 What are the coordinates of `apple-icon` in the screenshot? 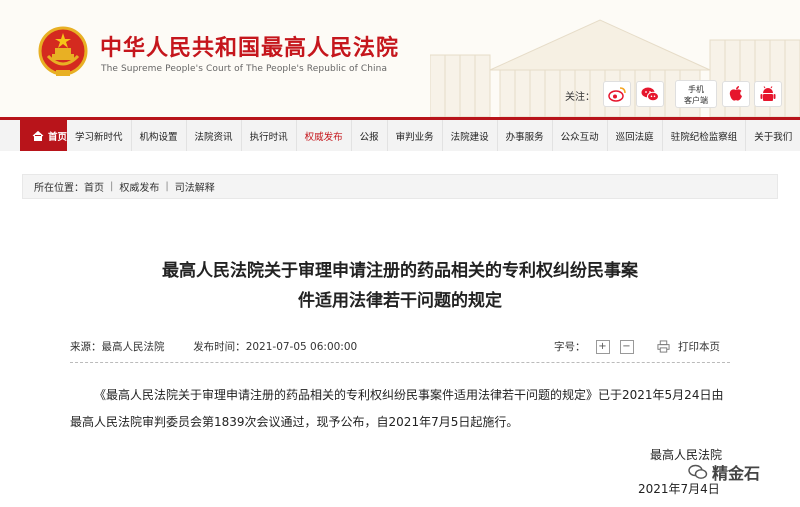 It's located at (735, 93).